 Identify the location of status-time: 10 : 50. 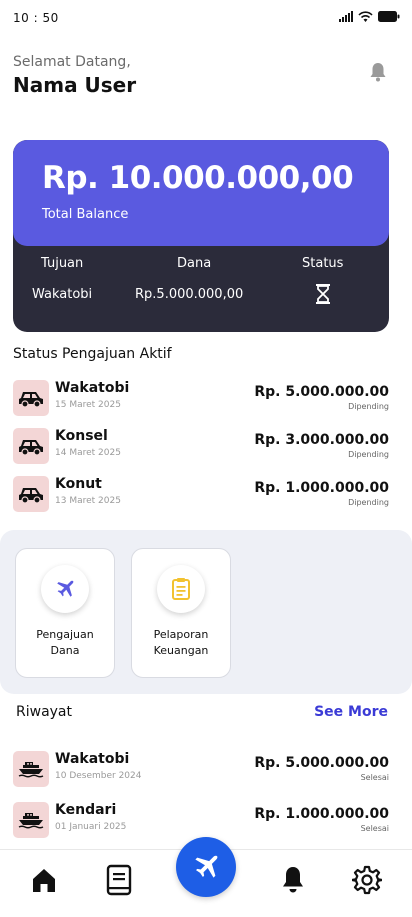
(36, 18).